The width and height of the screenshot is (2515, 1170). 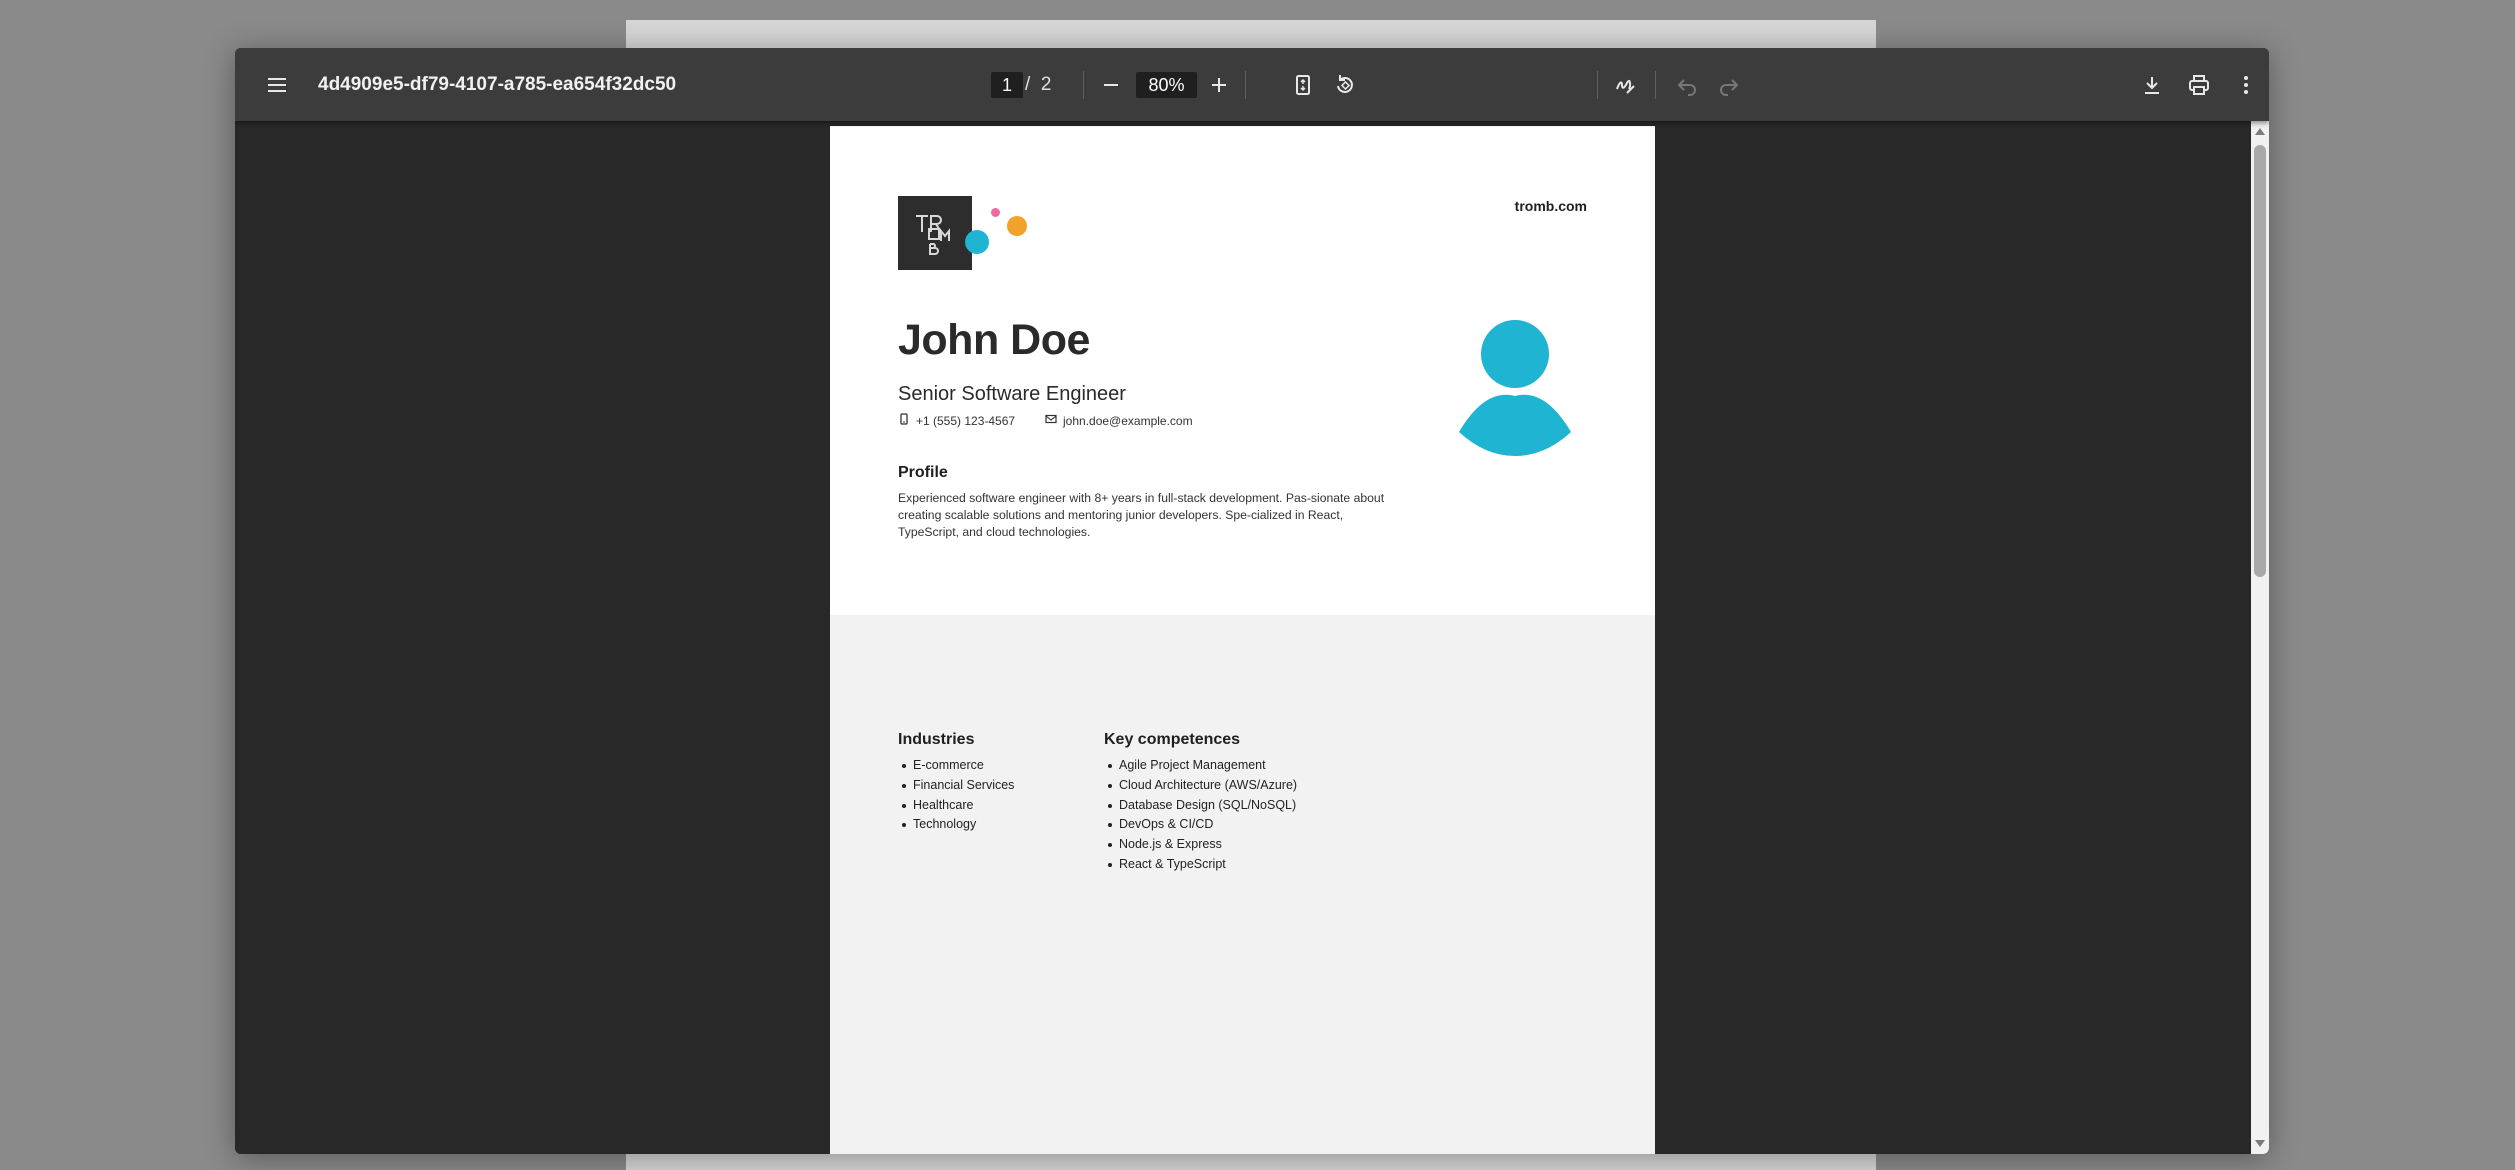 What do you see at coordinates (1200, 786) in the screenshot?
I see `list-item: Cloud Architecture (AWS/Azure)` at bounding box center [1200, 786].